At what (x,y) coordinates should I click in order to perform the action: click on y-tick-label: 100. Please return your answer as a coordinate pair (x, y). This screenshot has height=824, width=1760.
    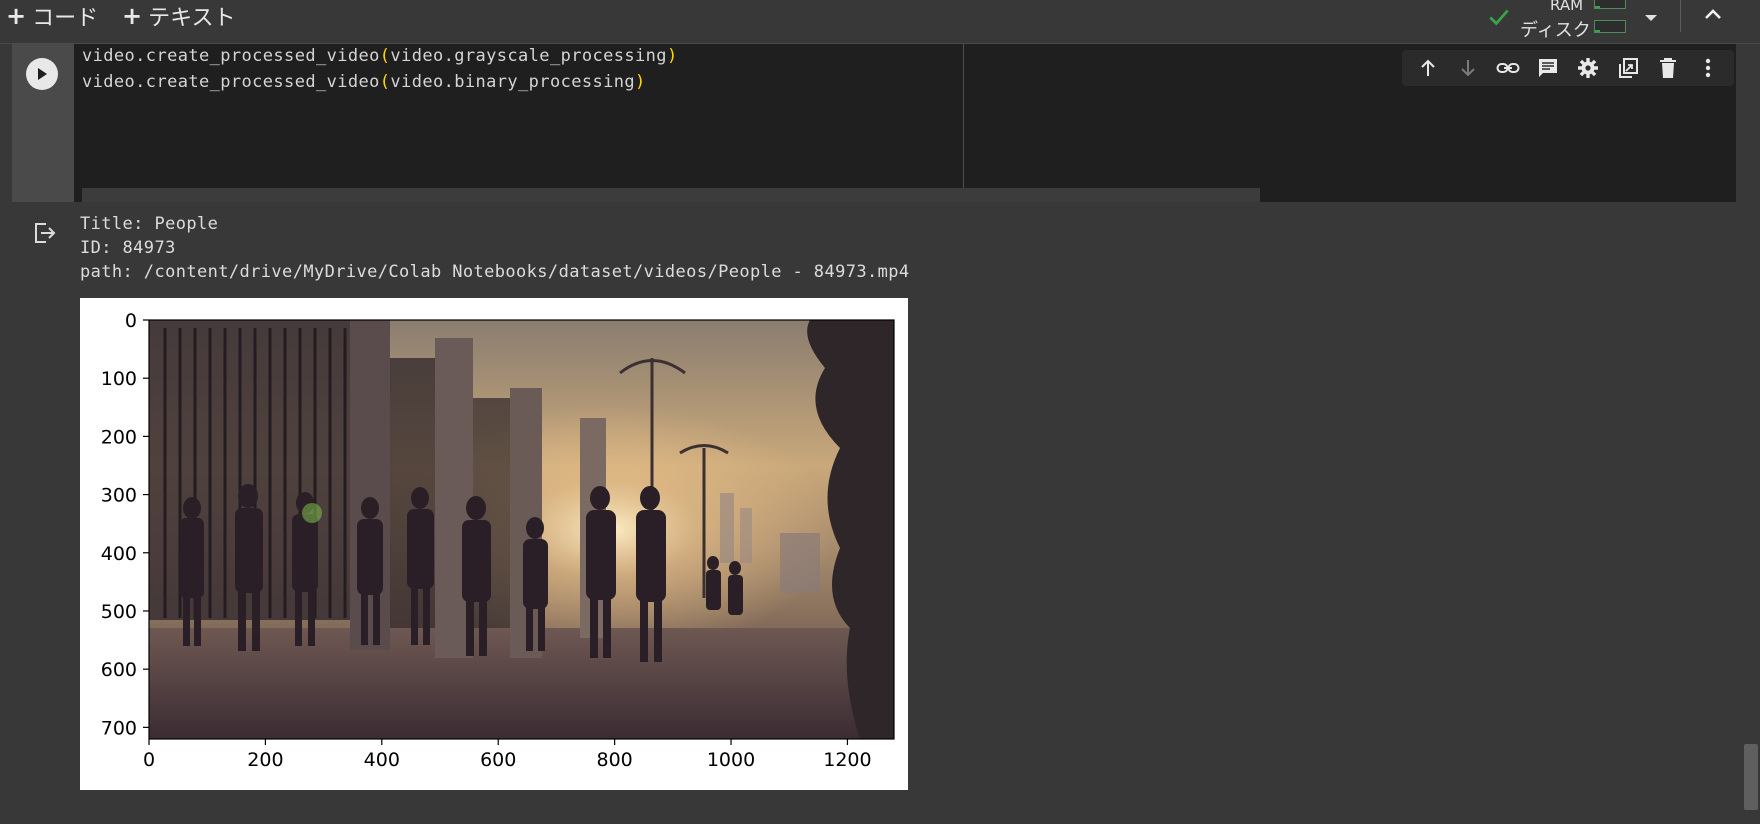
    Looking at the image, I should click on (119, 379).